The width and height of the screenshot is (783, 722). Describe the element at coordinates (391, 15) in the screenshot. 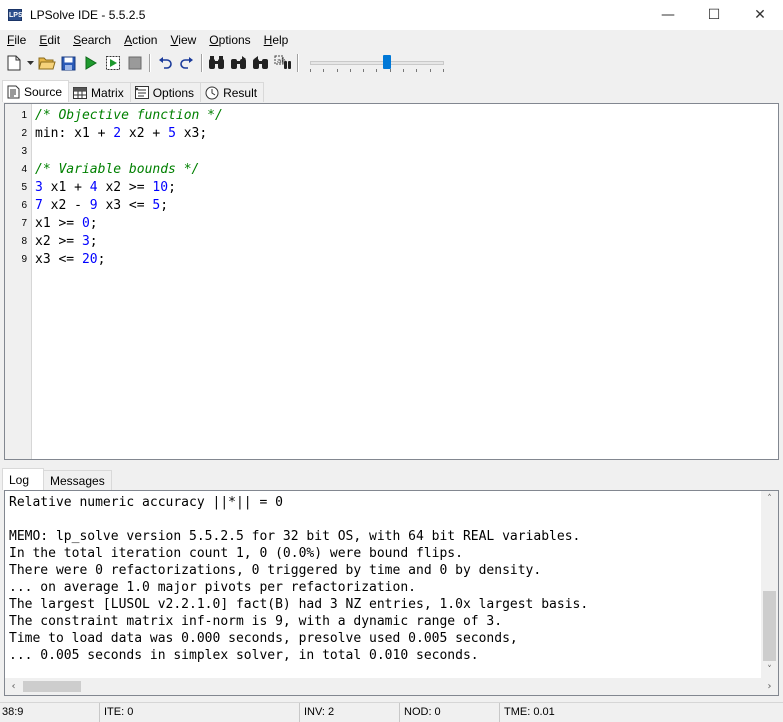

I see `title-bar: LPS LPSolve IDE - 5.5.2.5 — ☐ ✕` at that location.